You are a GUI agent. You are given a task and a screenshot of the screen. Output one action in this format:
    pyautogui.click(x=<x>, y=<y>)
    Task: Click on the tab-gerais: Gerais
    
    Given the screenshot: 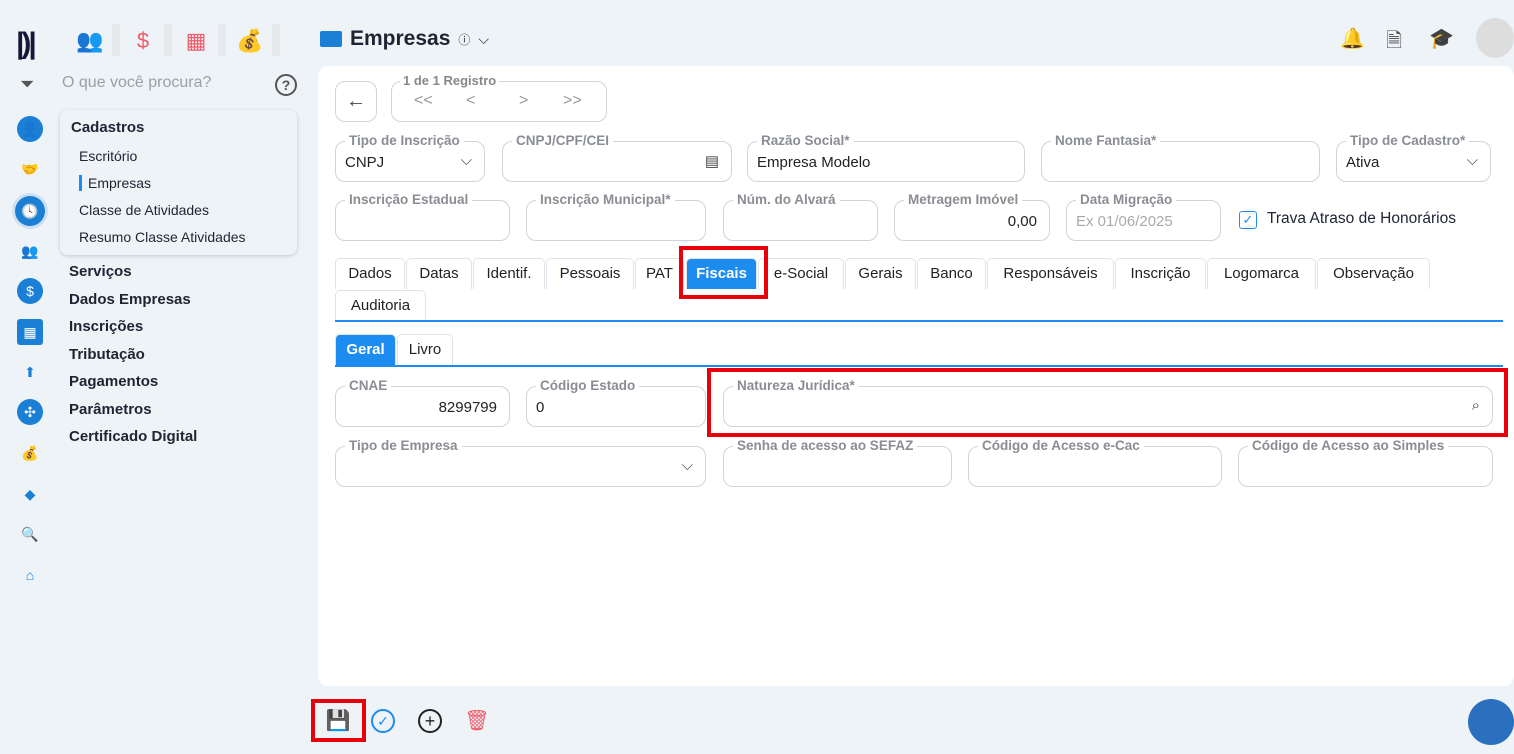 What is the action you would take?
    pyautogui.click(x=880, y=273)
    